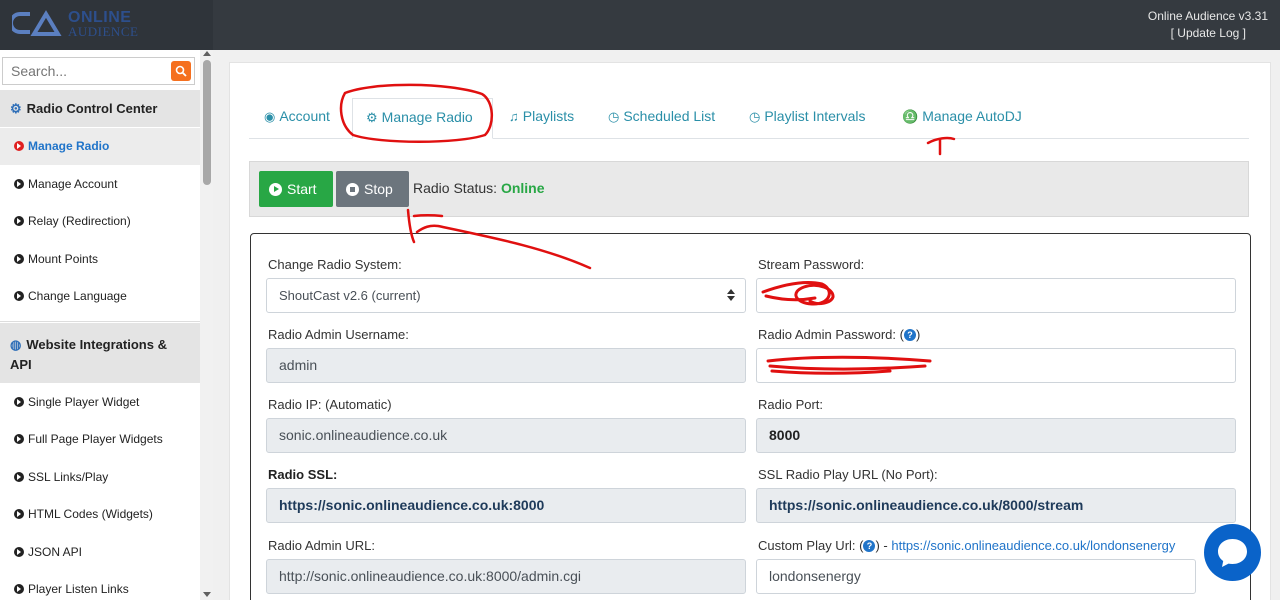  Describe the element at coordinates (996, 365) in the screenshot. I see `admin-password-field` at that location.